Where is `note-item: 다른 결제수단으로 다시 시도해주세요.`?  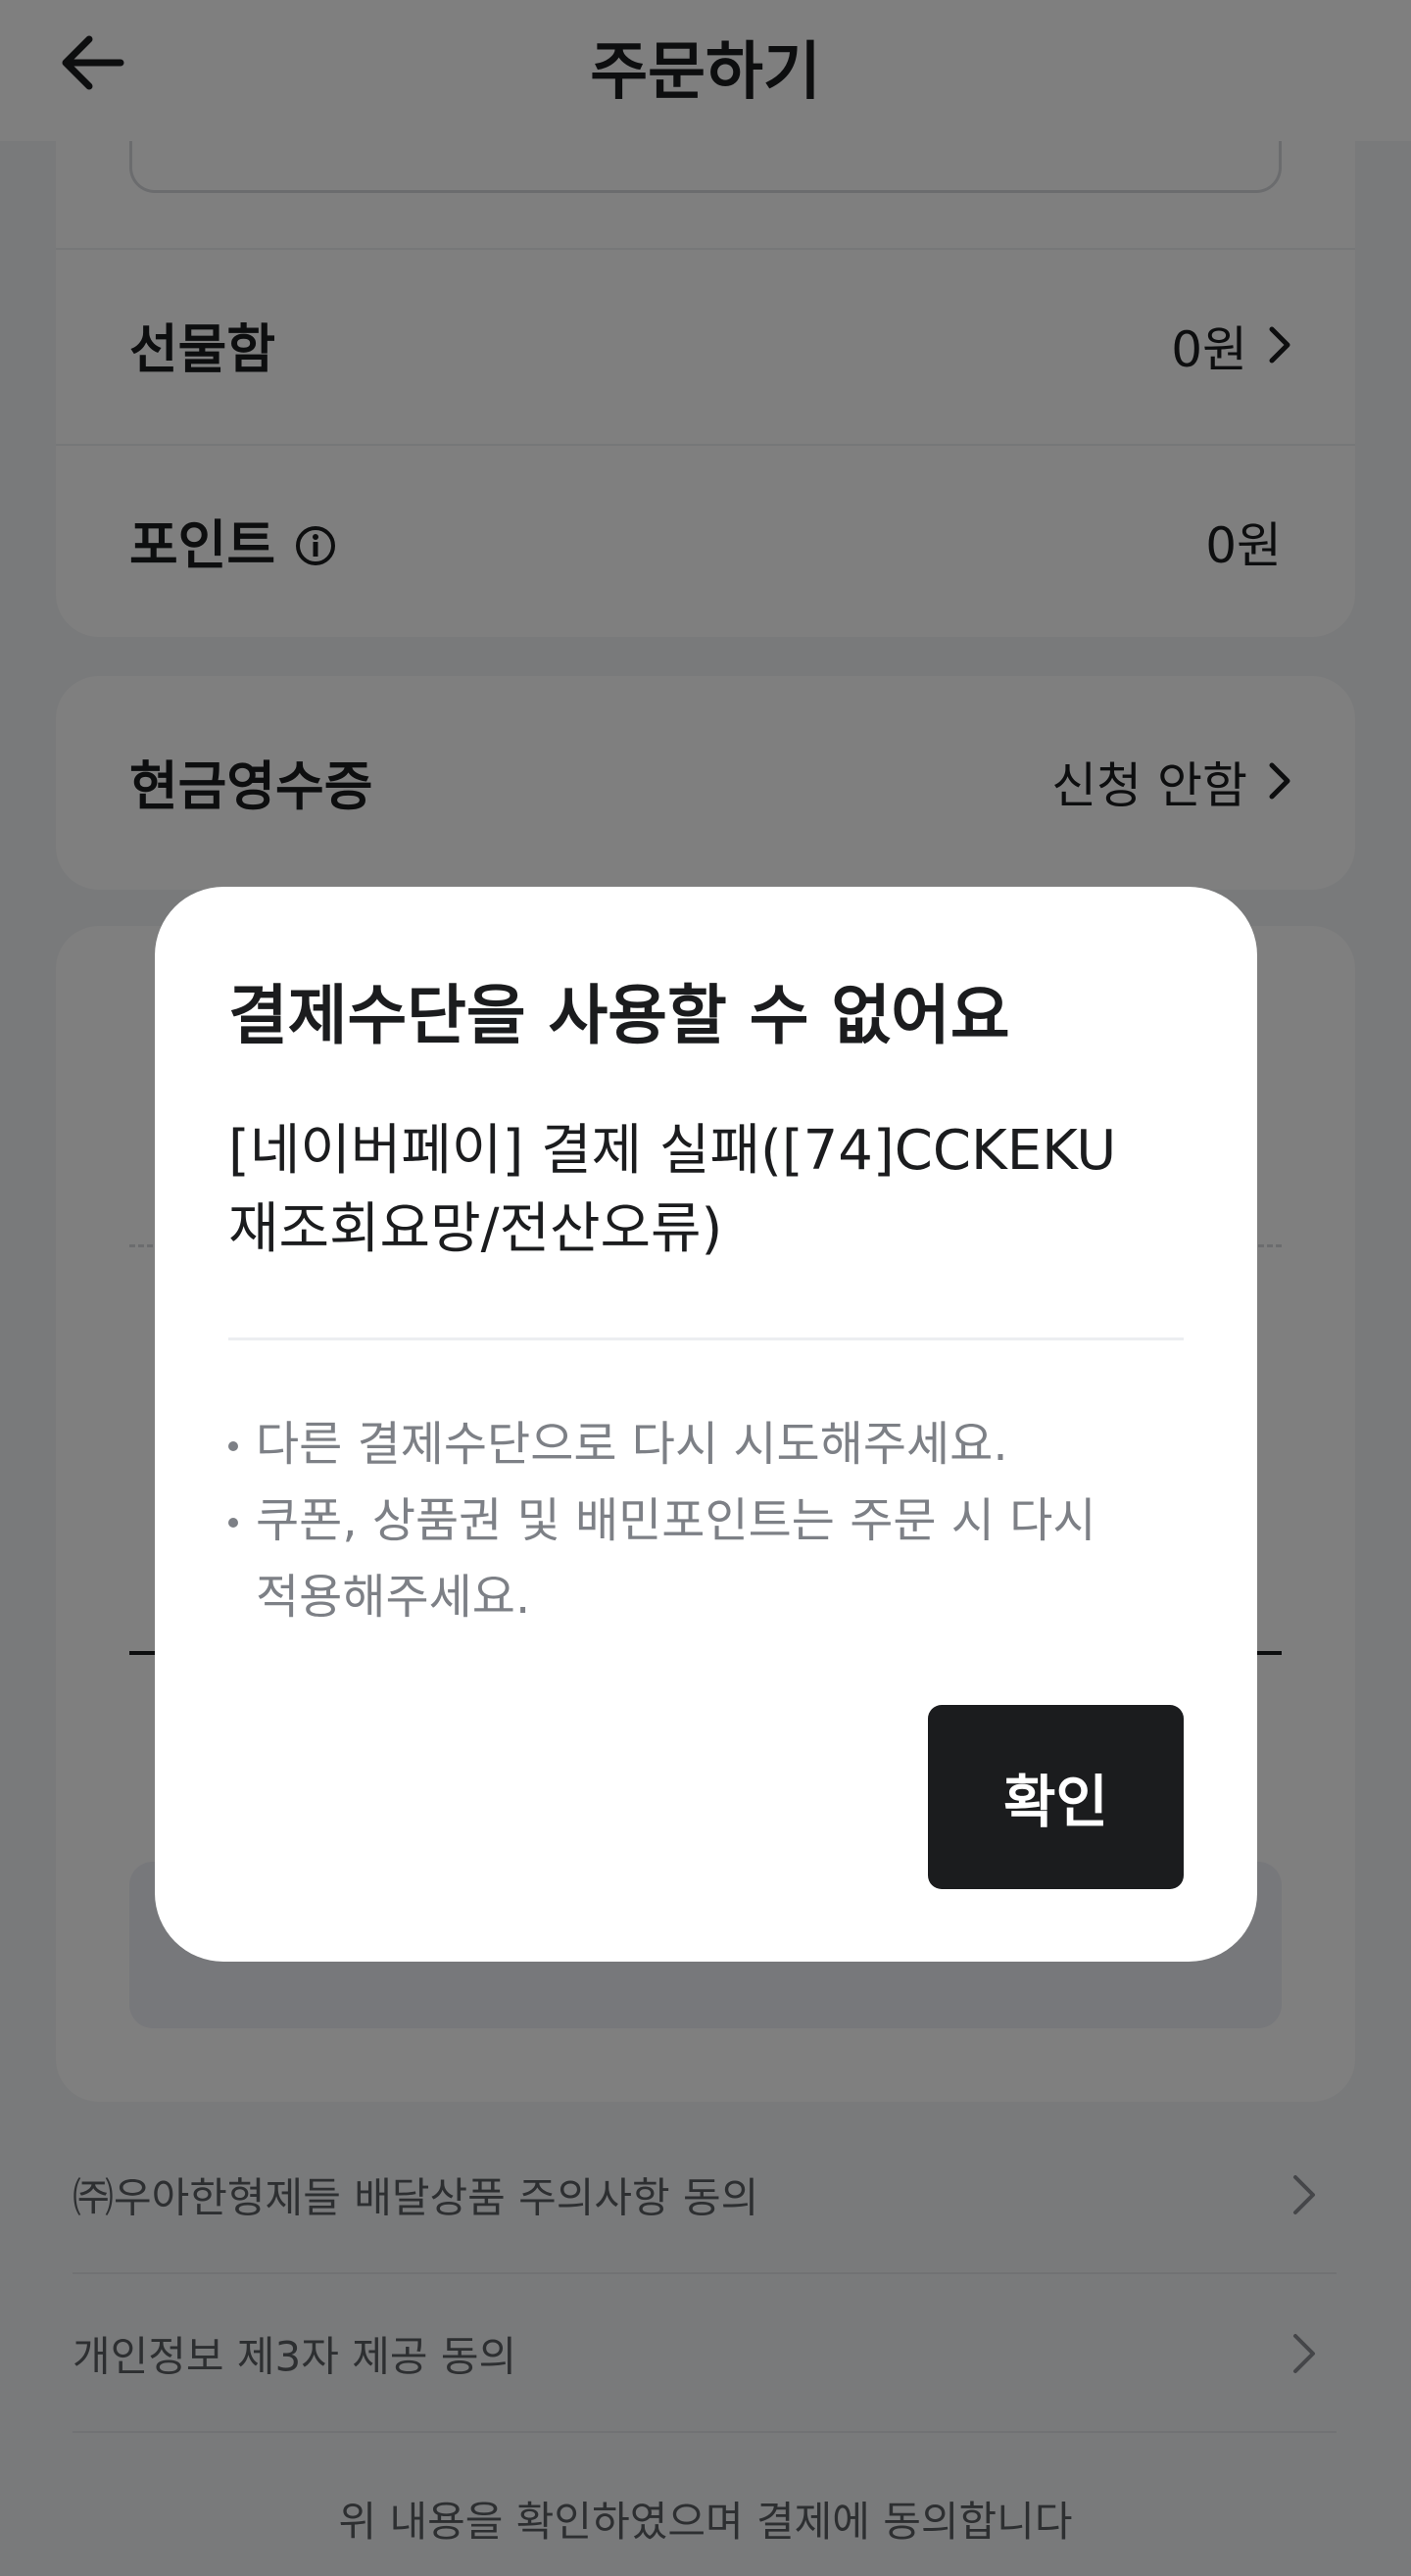 note-item: 다른 결제수단으로 다시 시도해주세요. is located at coordinates (713, 1444).